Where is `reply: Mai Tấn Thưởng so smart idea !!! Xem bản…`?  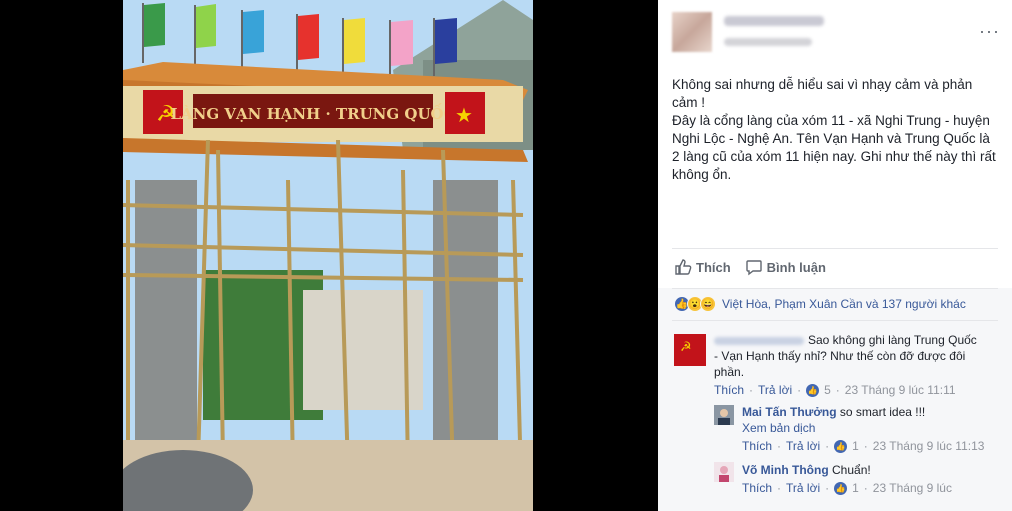 reply: Mai Tấn Thưởng so smart idea !!! Xem bản… is located at coordinates (872, 420).